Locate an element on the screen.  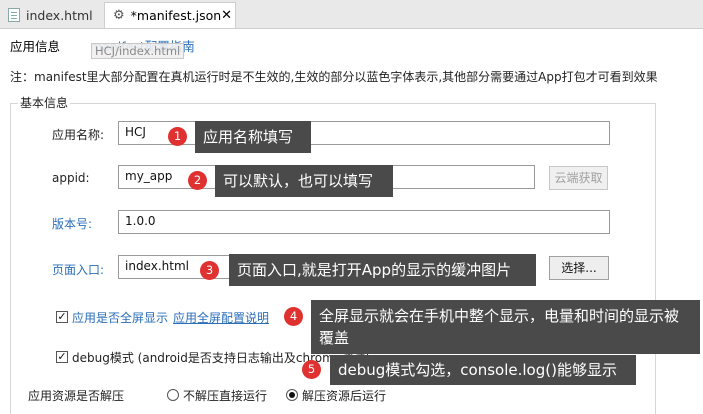
annotation-tip-3: 页面入口,就是打开App的显示的缓冲图片 is located at coordinates (382, 270).